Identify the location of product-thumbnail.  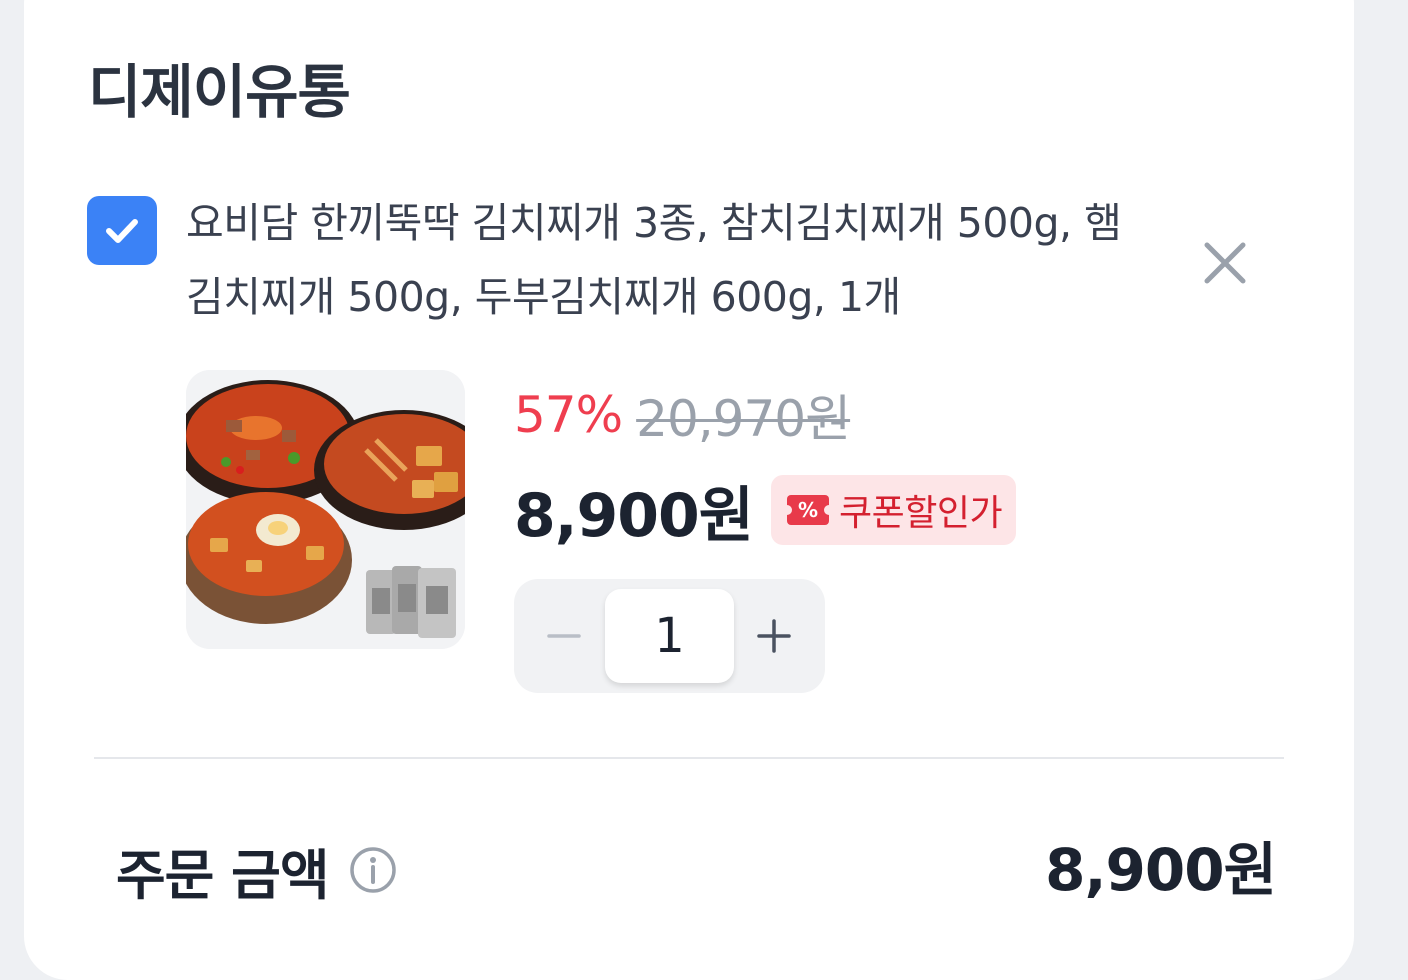
(325, 509).